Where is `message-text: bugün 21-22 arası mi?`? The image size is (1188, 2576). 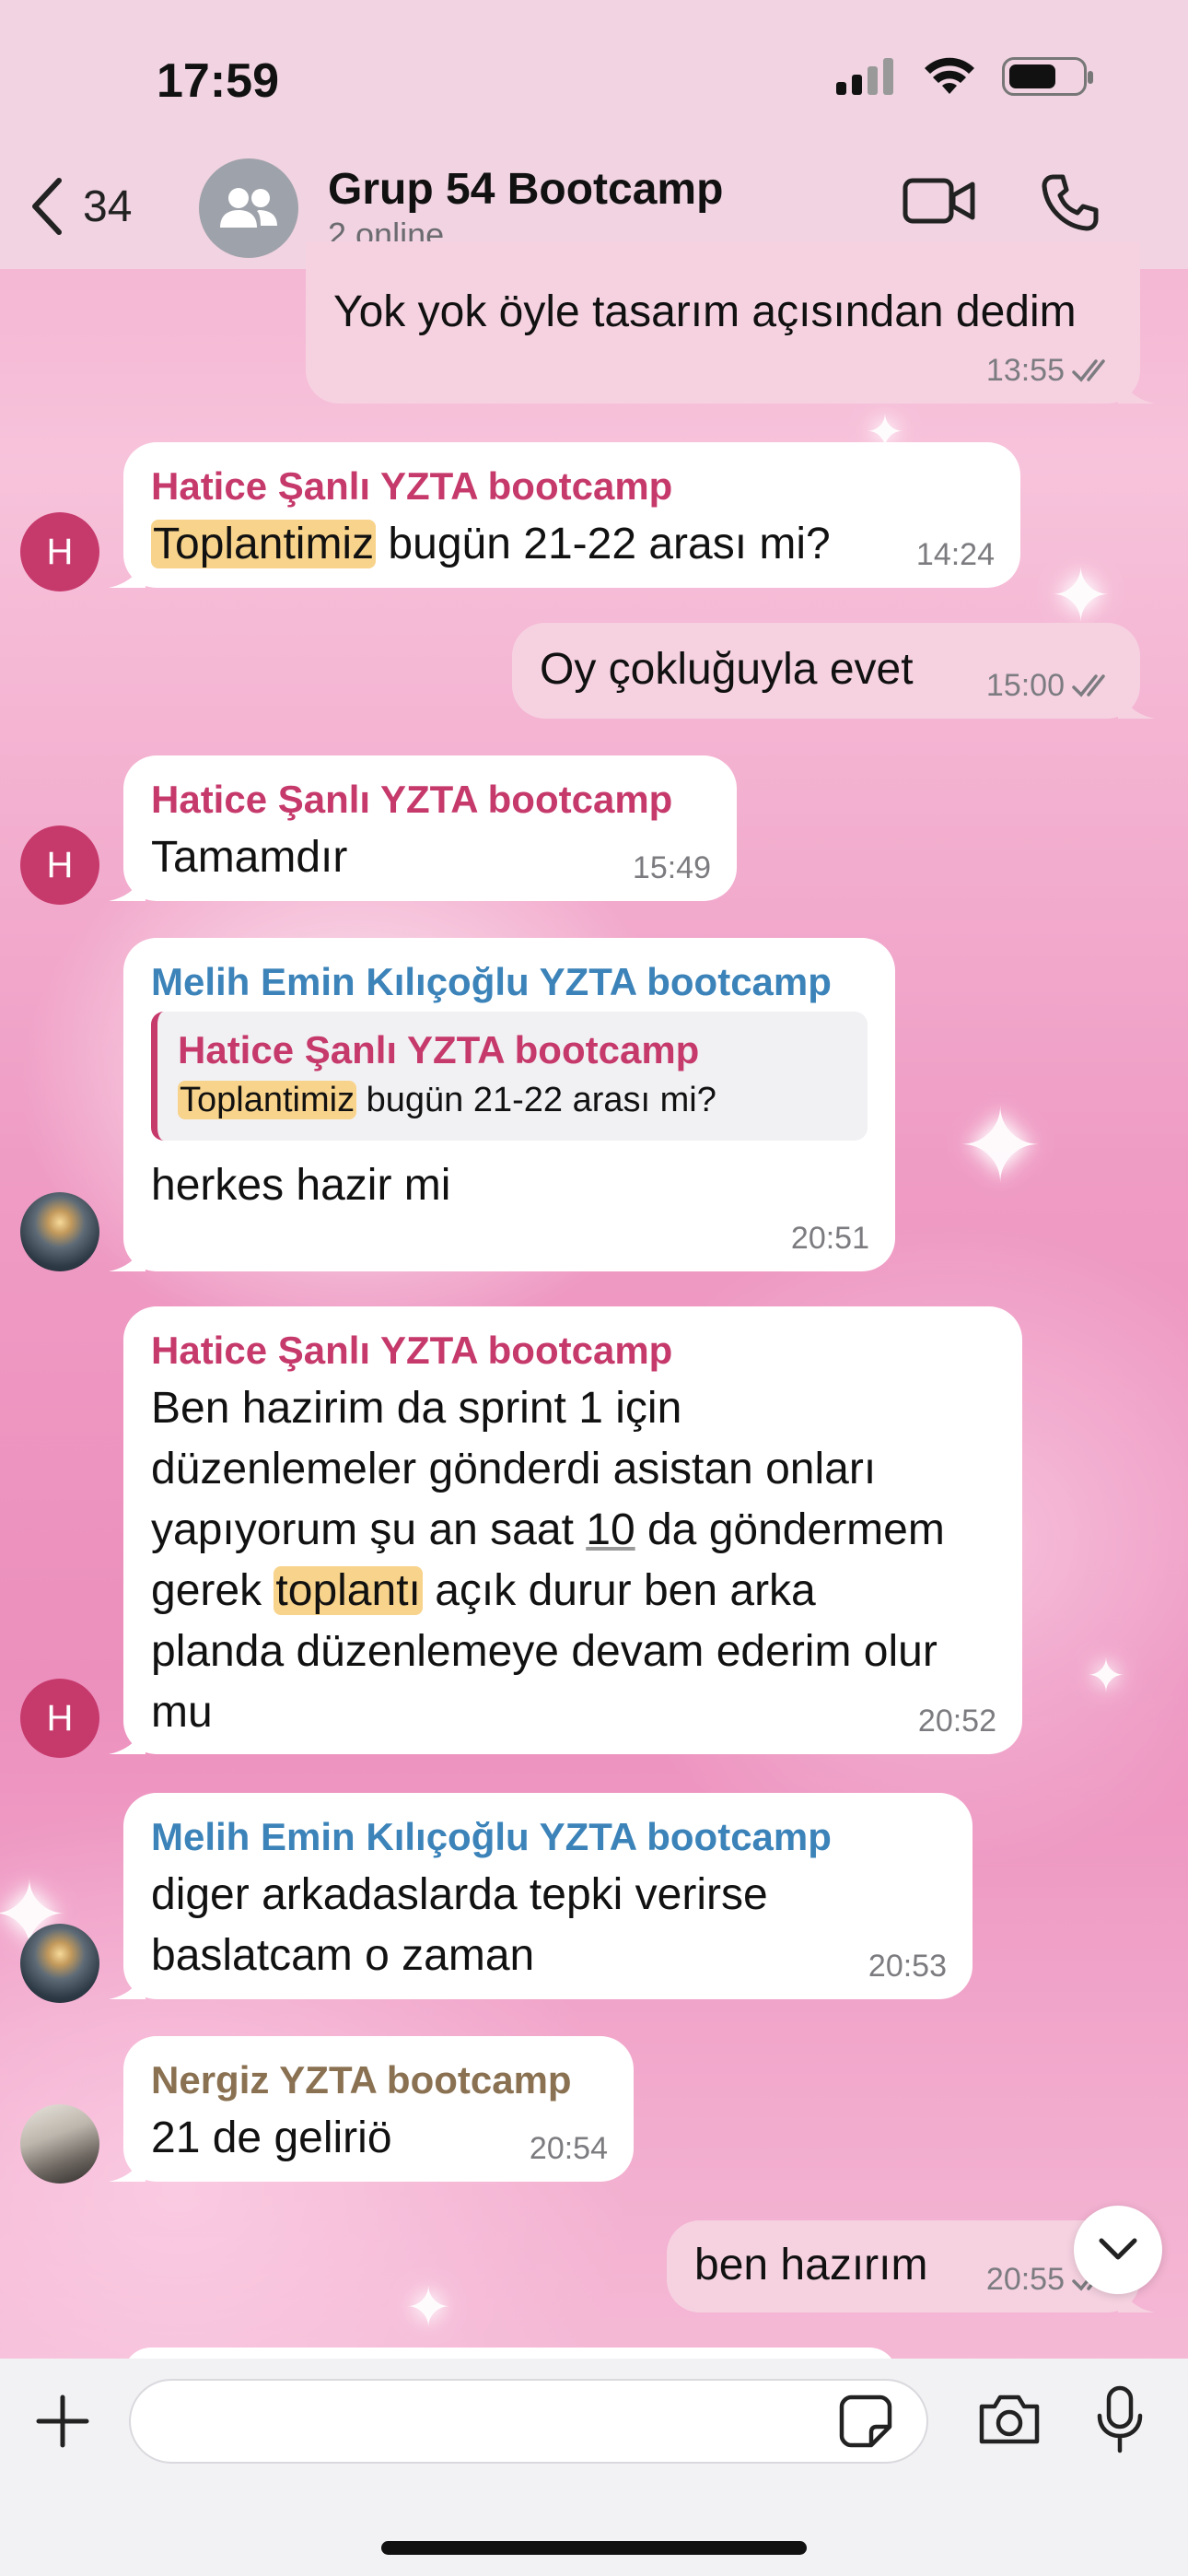
message-text: bugün 21-22 arası mi? is located at coordinates (603, 544).